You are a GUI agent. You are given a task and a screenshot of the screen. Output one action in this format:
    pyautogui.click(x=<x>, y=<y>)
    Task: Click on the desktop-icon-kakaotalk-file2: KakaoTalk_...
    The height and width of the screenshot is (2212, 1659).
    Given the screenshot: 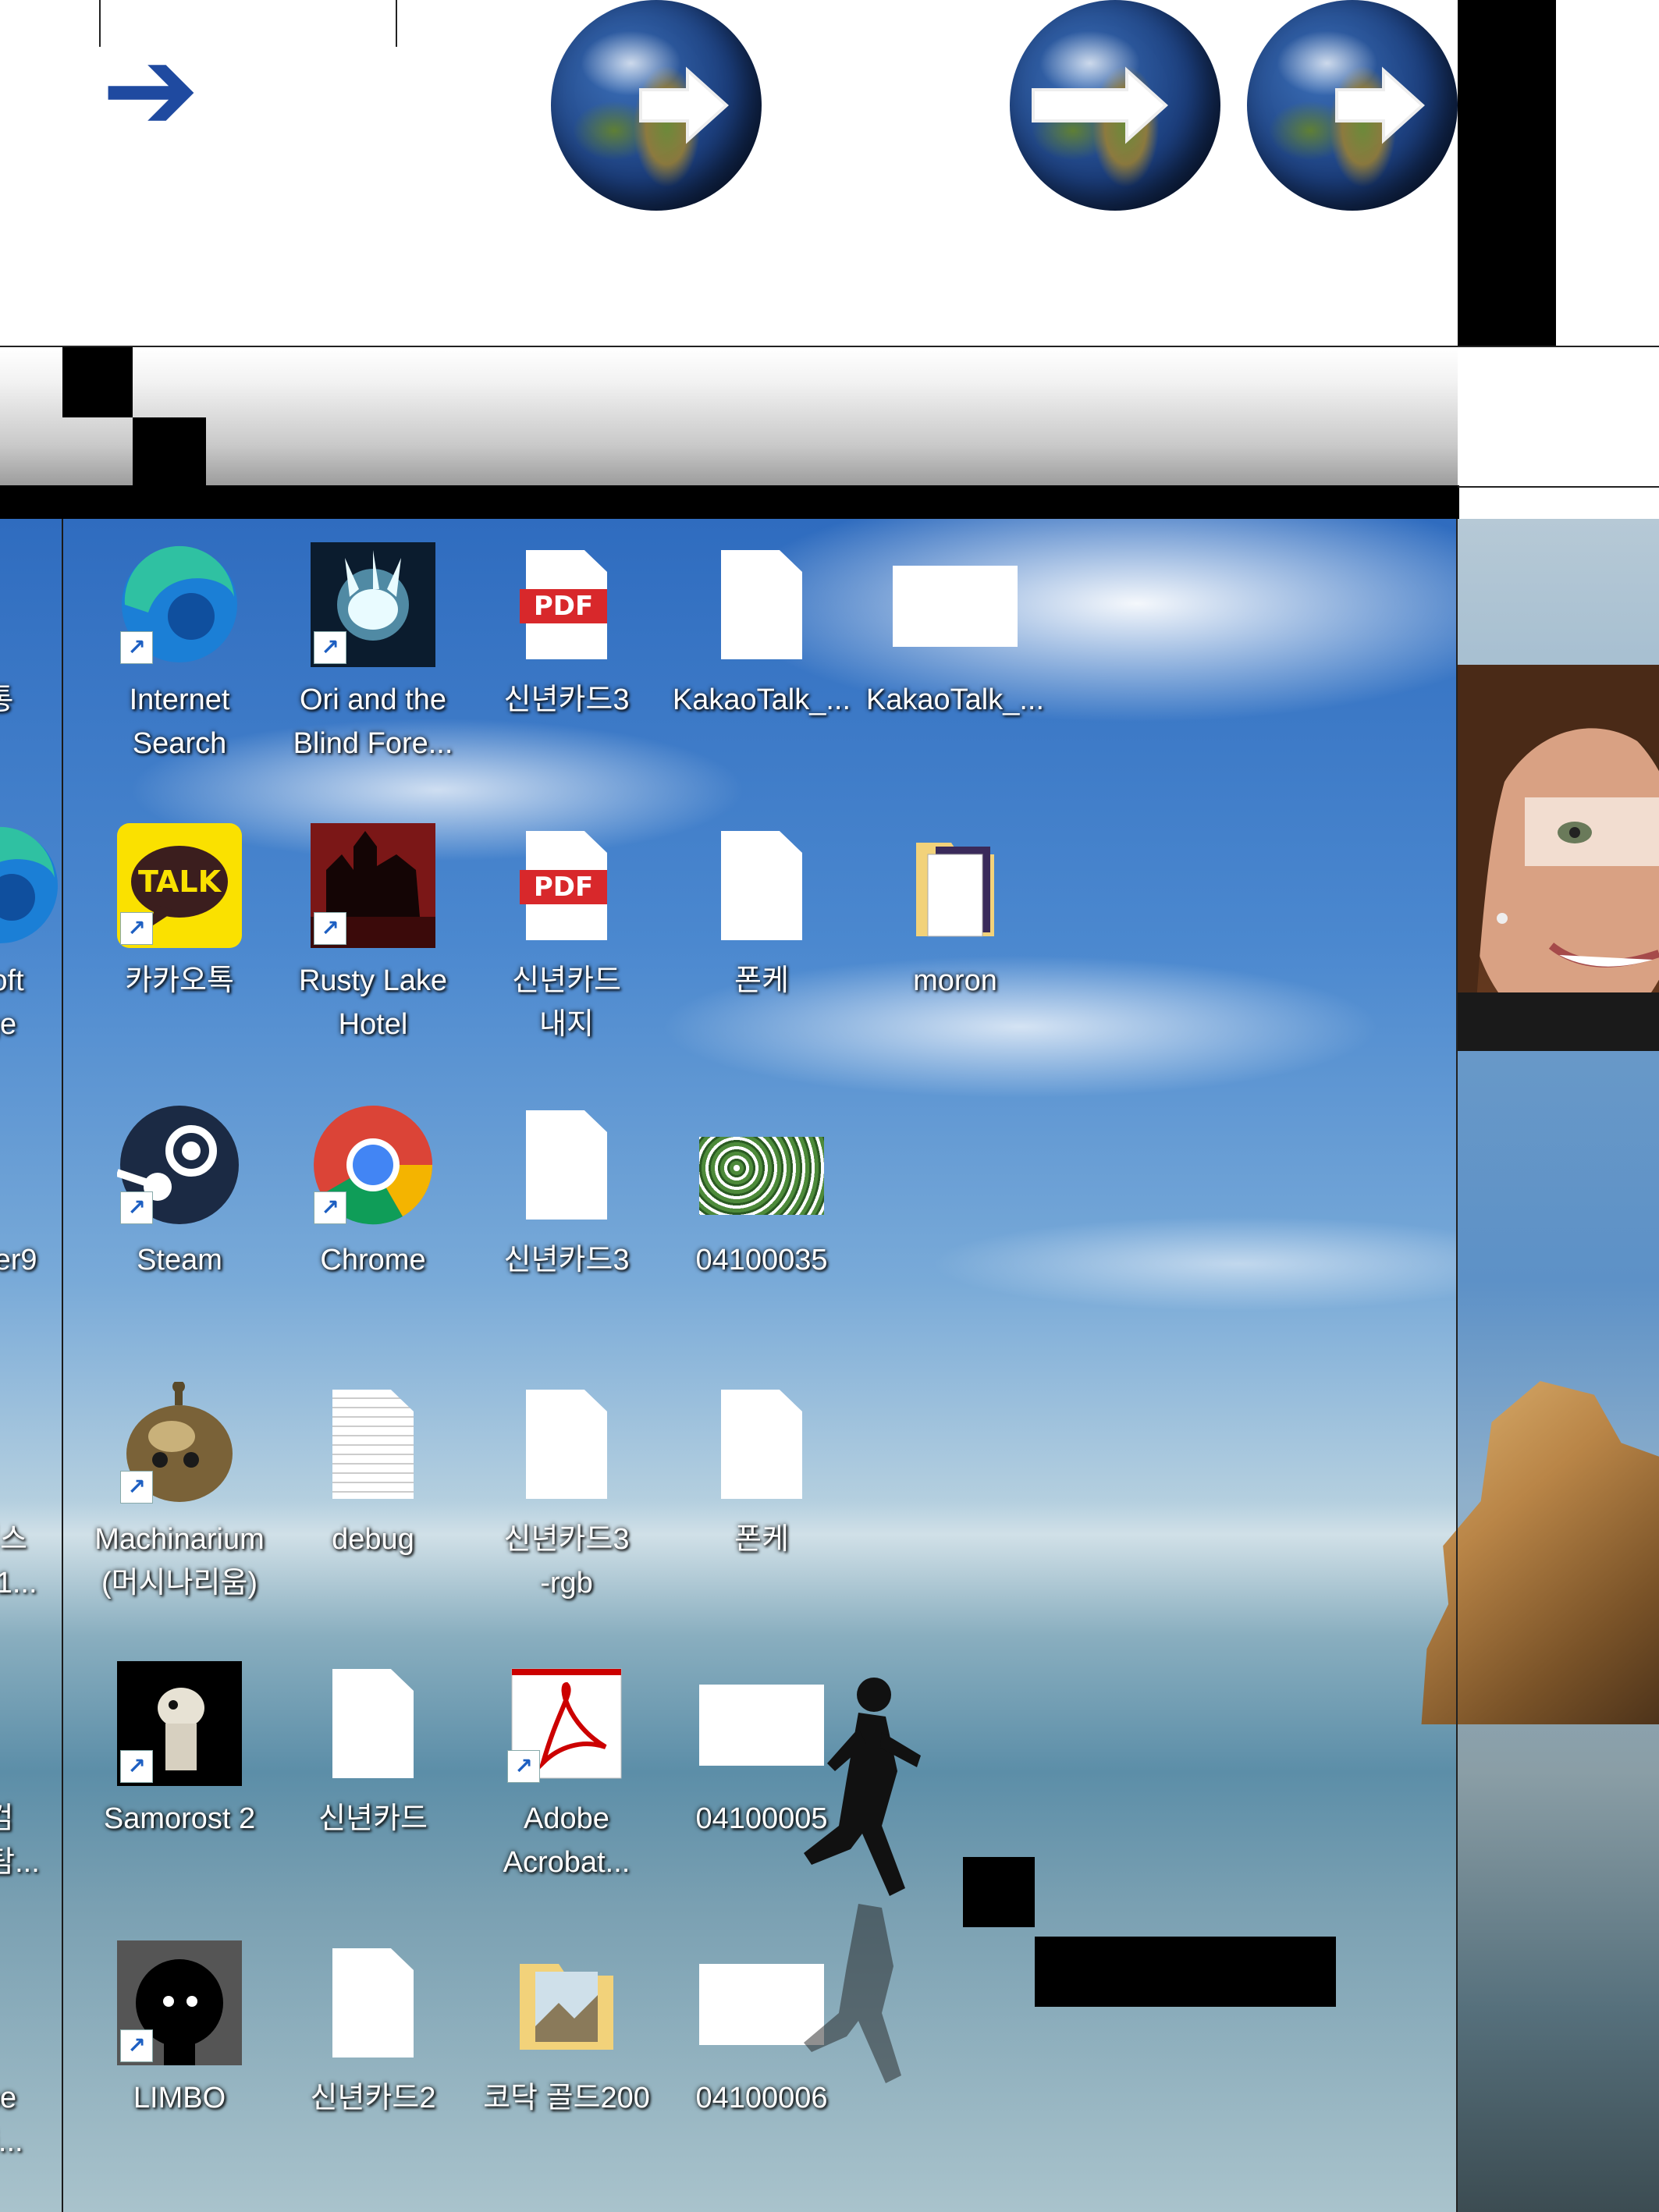 What is the action you would take?
    pyautogui.click(x=955, y=659)
    